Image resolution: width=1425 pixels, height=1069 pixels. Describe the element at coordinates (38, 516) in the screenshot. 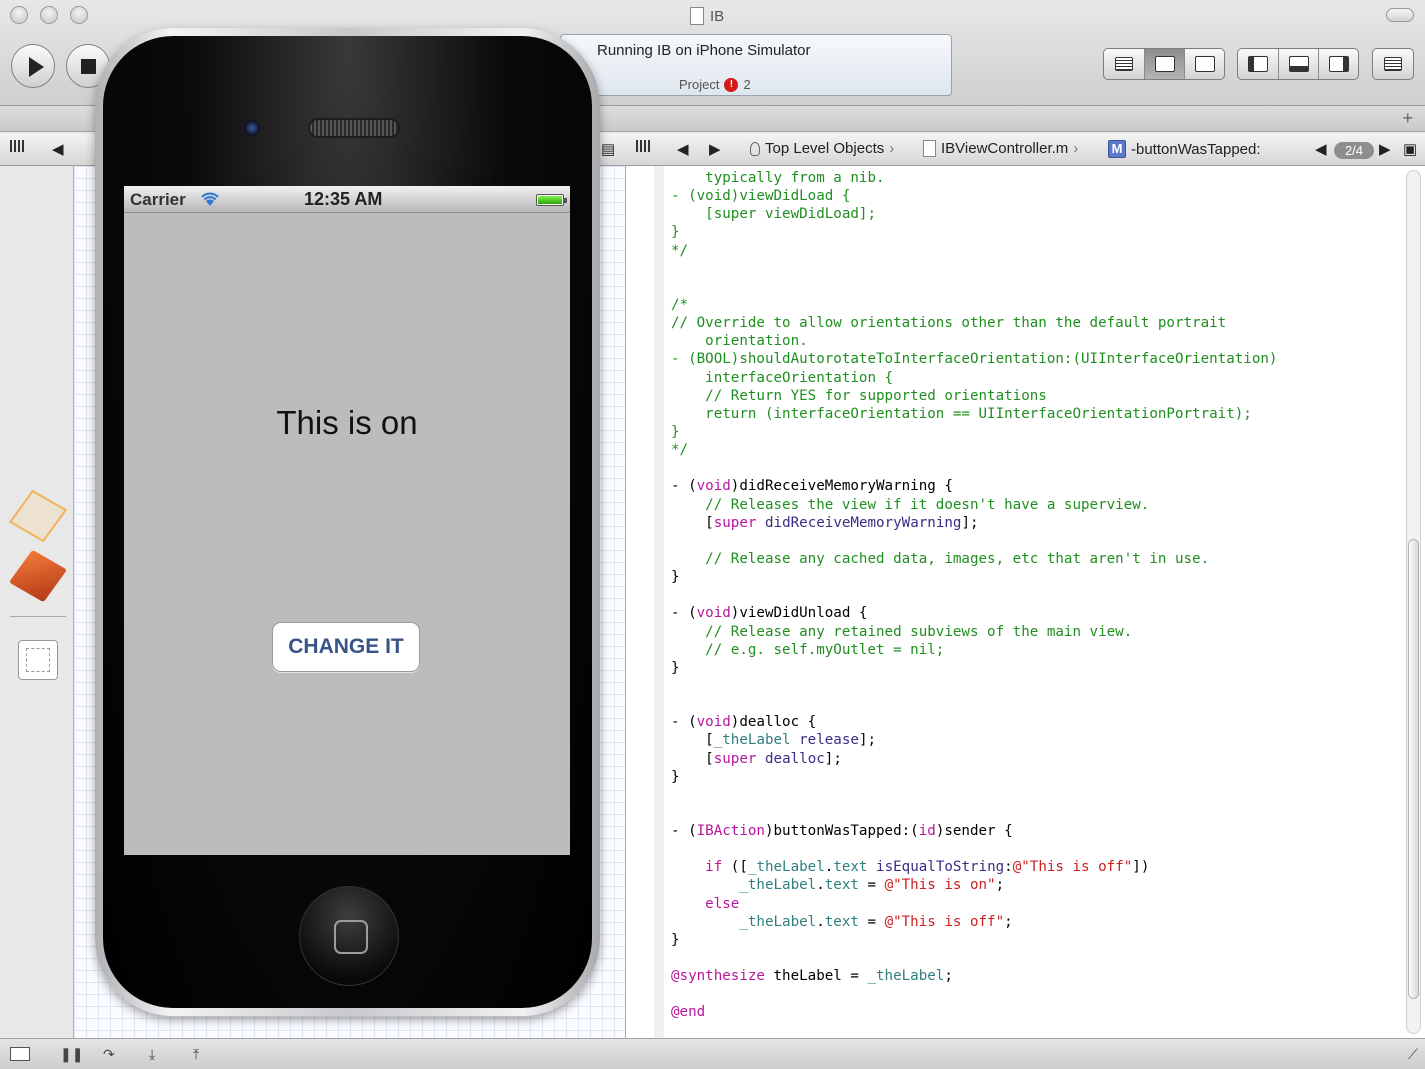

I see `placeholder-cube-icon` at that location.